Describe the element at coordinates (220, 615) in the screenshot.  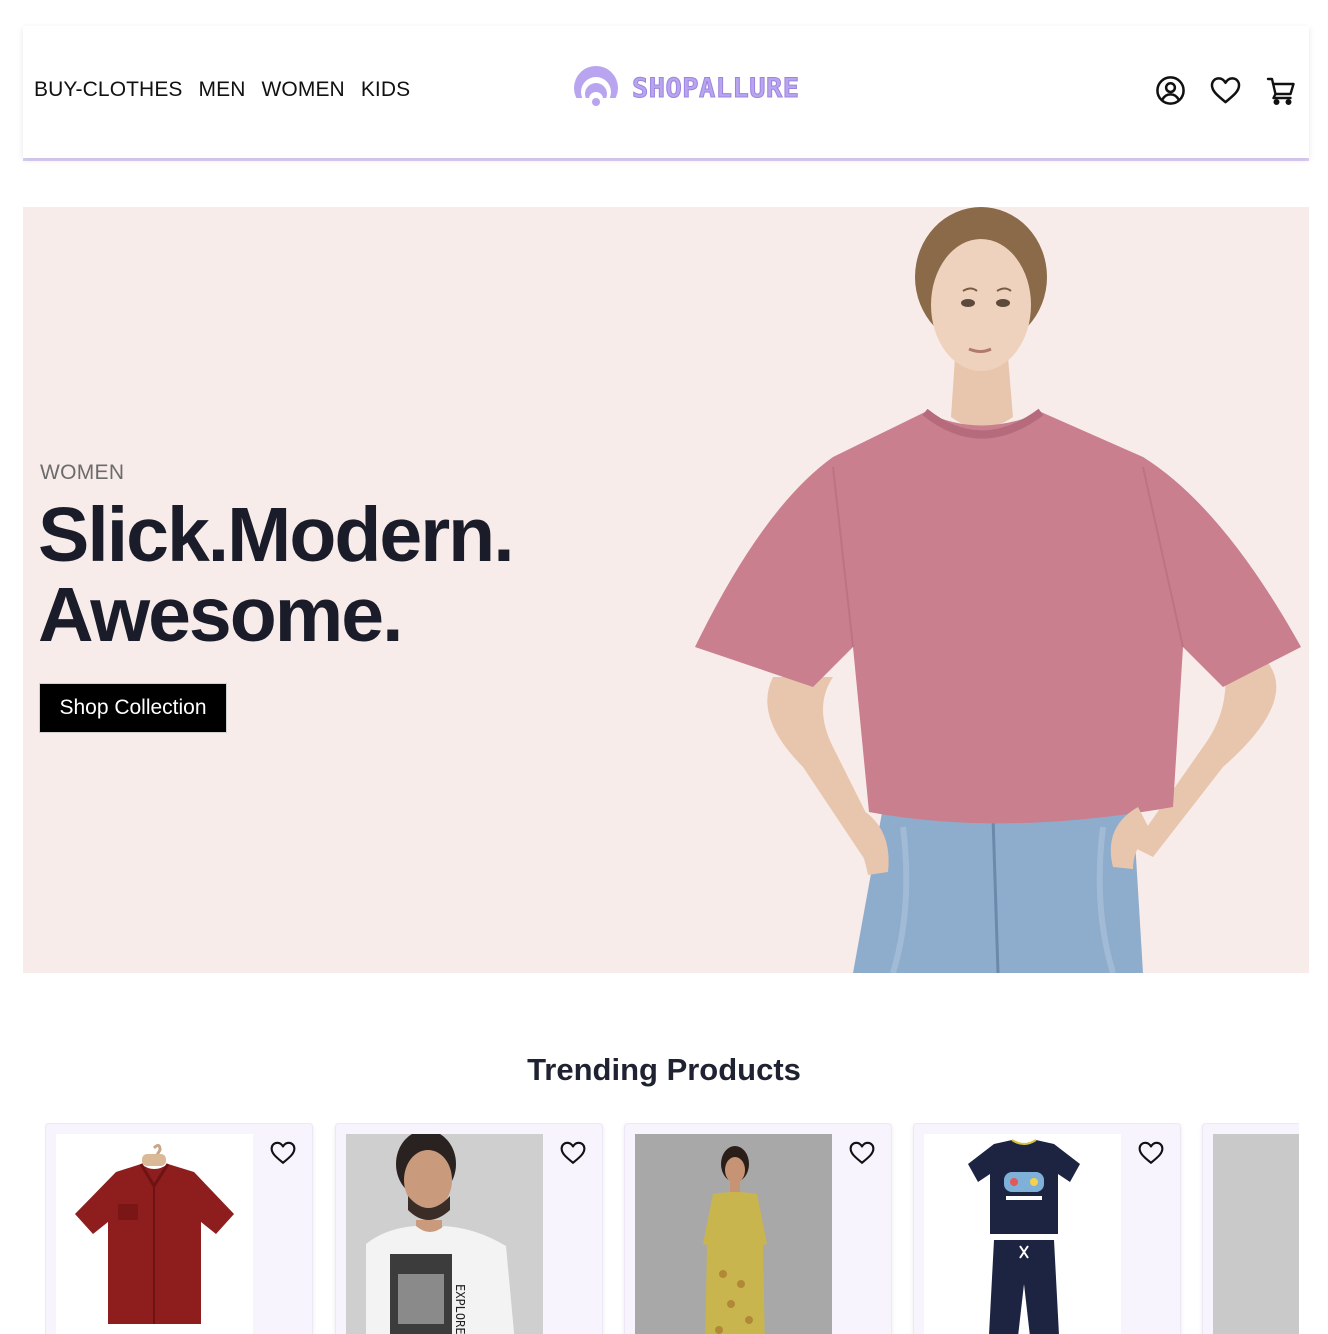
I see `hero-title-line2: Awesome.` at that location.